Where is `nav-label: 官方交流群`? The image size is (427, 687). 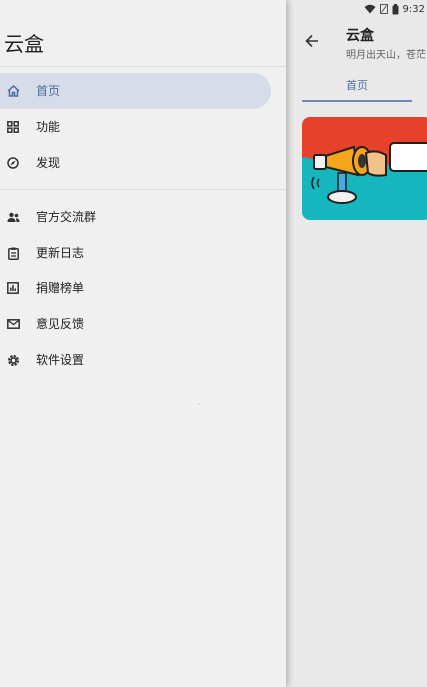
nav-label: 官方交流群 is located at coordinates (66, 217).